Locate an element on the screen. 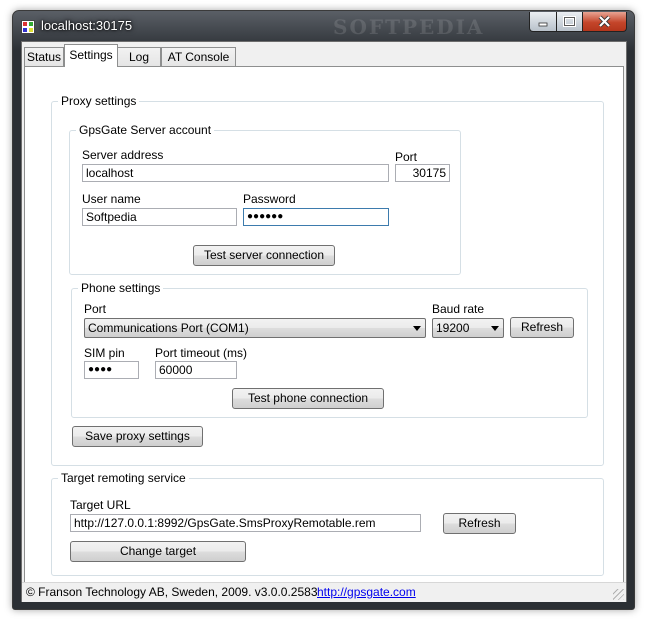 The height and width of the screenshot is (631, 654). phone-port-select: Communications Port (COM1) is located at coordinates (255, 328).